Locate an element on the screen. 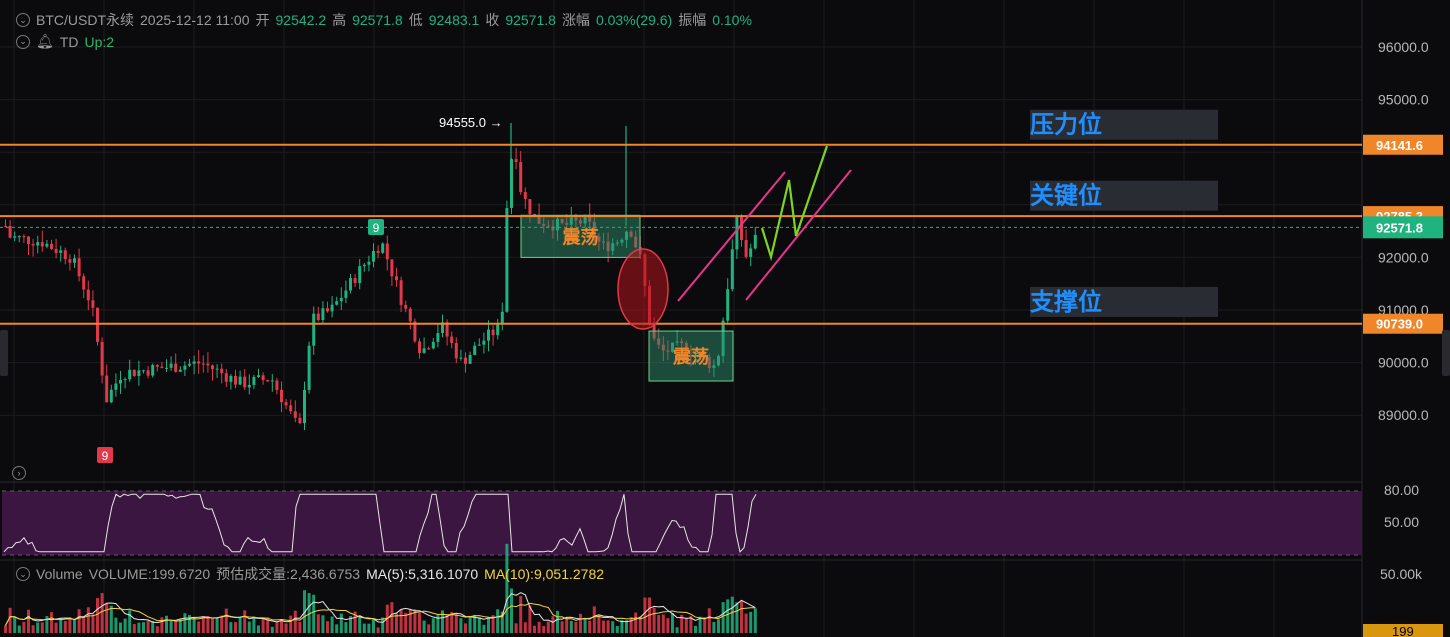 The width and height of the screenshot is (1450, 637). volume-label: Volume is located at coordinates (59, 574).